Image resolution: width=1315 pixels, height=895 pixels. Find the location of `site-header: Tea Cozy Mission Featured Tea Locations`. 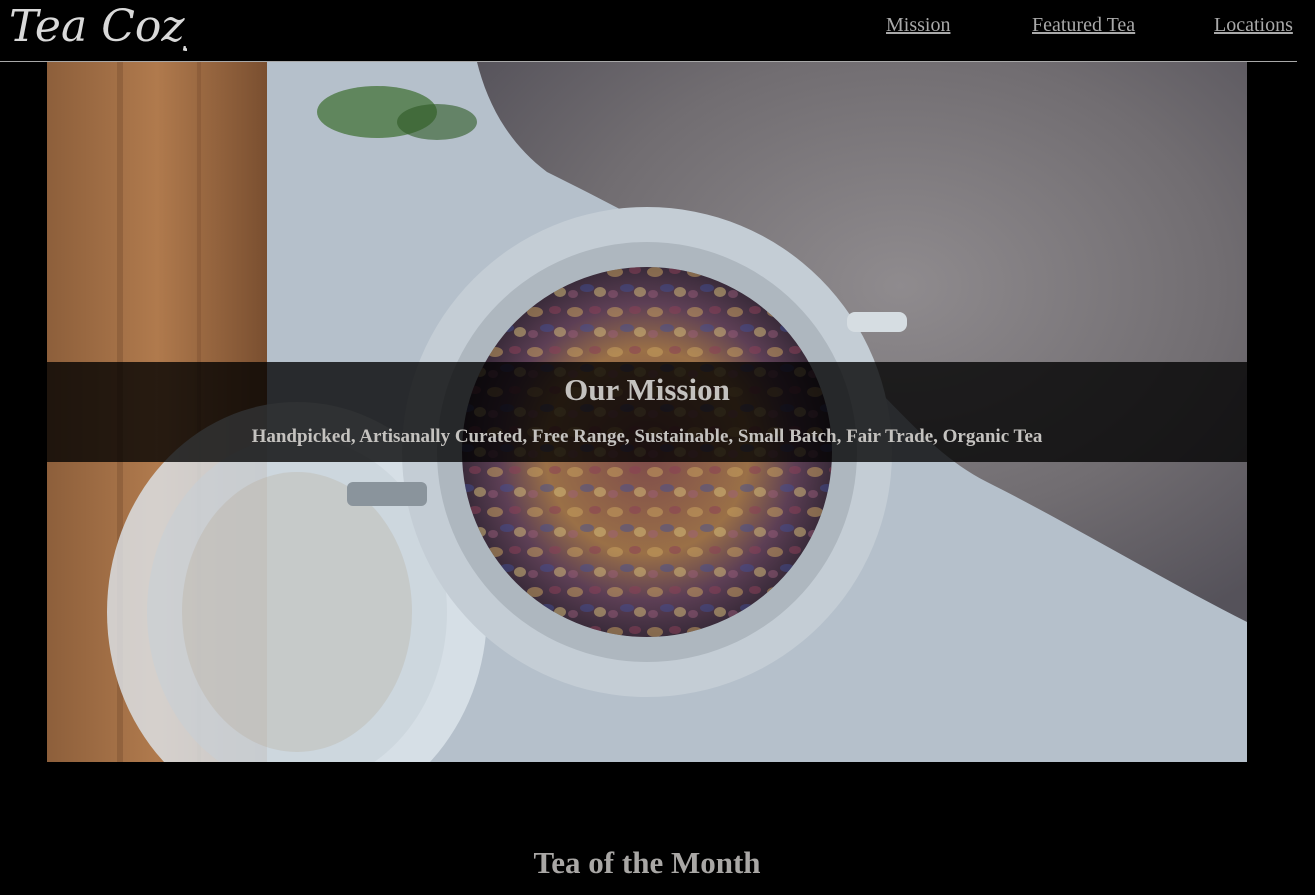

site-header: Tea Cozy Mission Featured Tea Locations is located at coordinates (648, 31).